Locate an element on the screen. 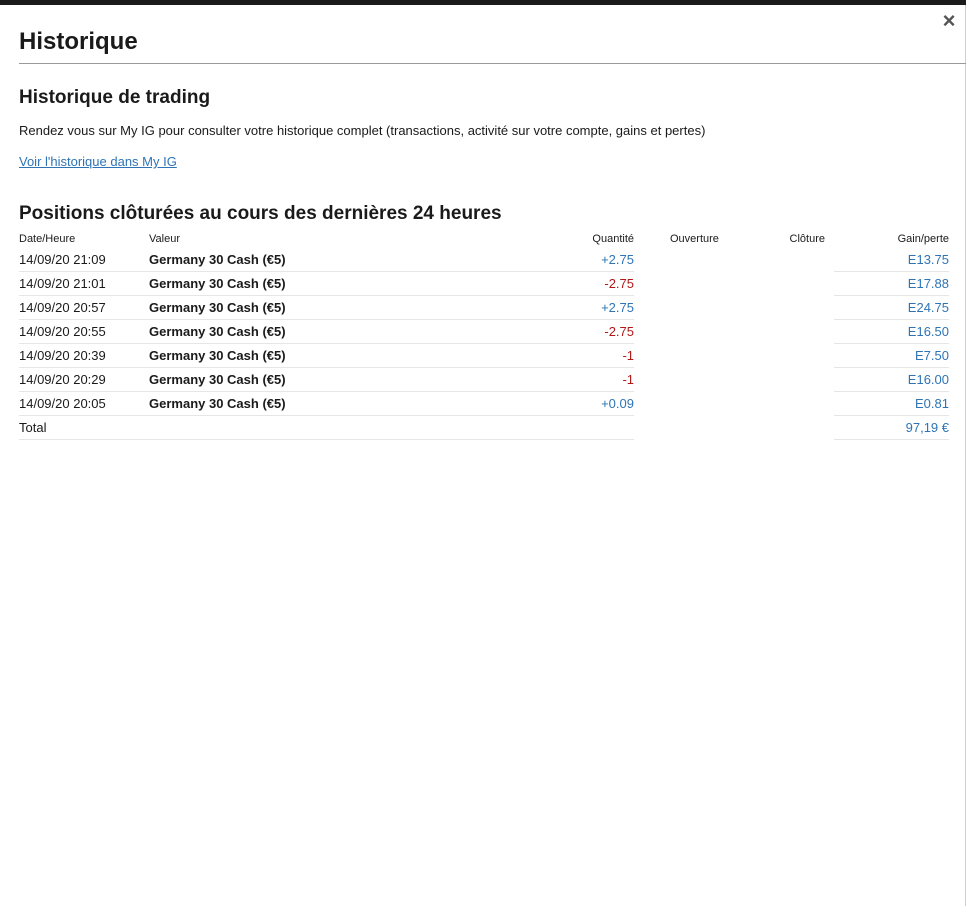 This screenshot has height=906, width=966. column-header-open: Ouverture is located at coordinates (697, 239).